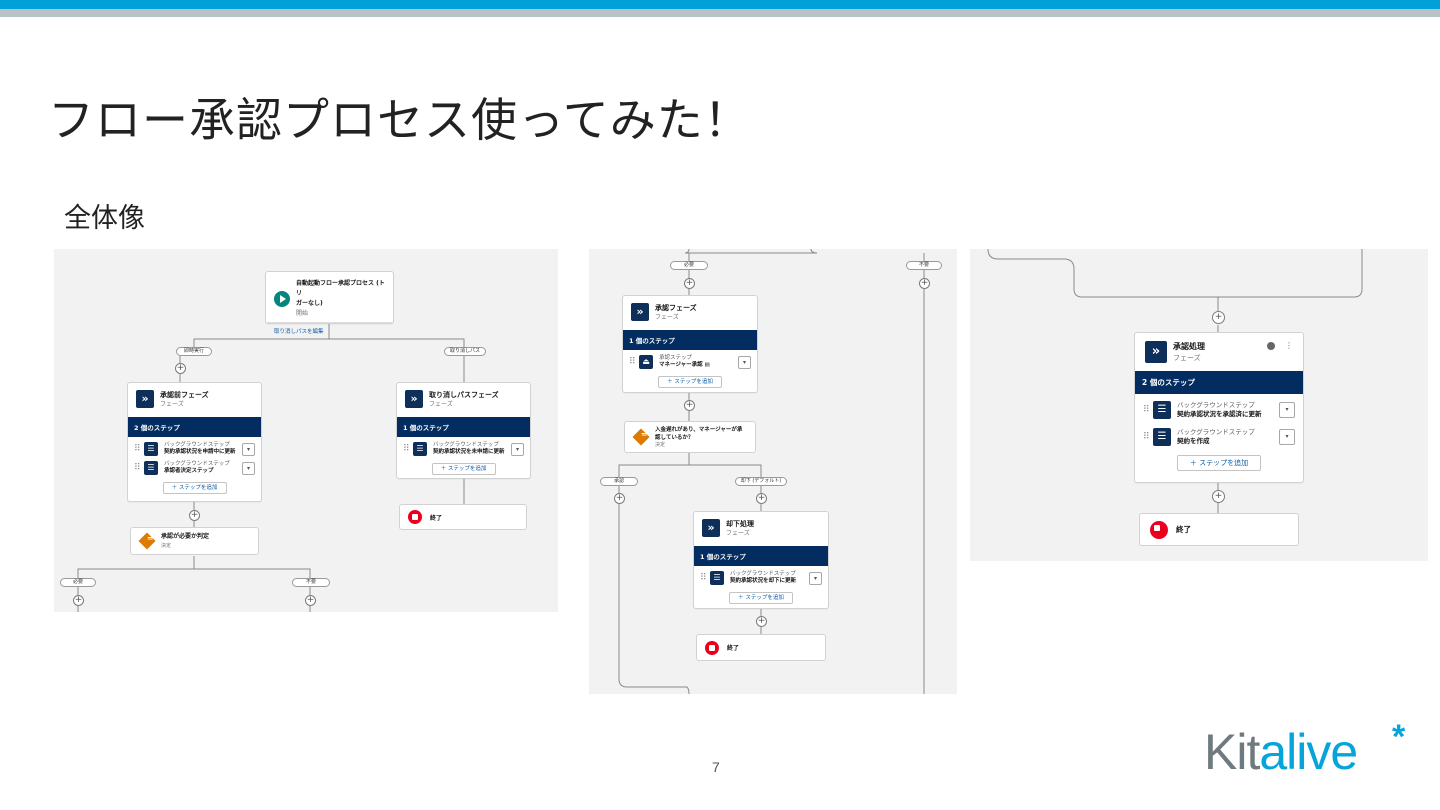 This screenshot has width=1440, height=810. What do you see at coordinates (646, 362) in the screenshot?
I see `approval-step-icon: ⏏` at bounding box center [646, 362].